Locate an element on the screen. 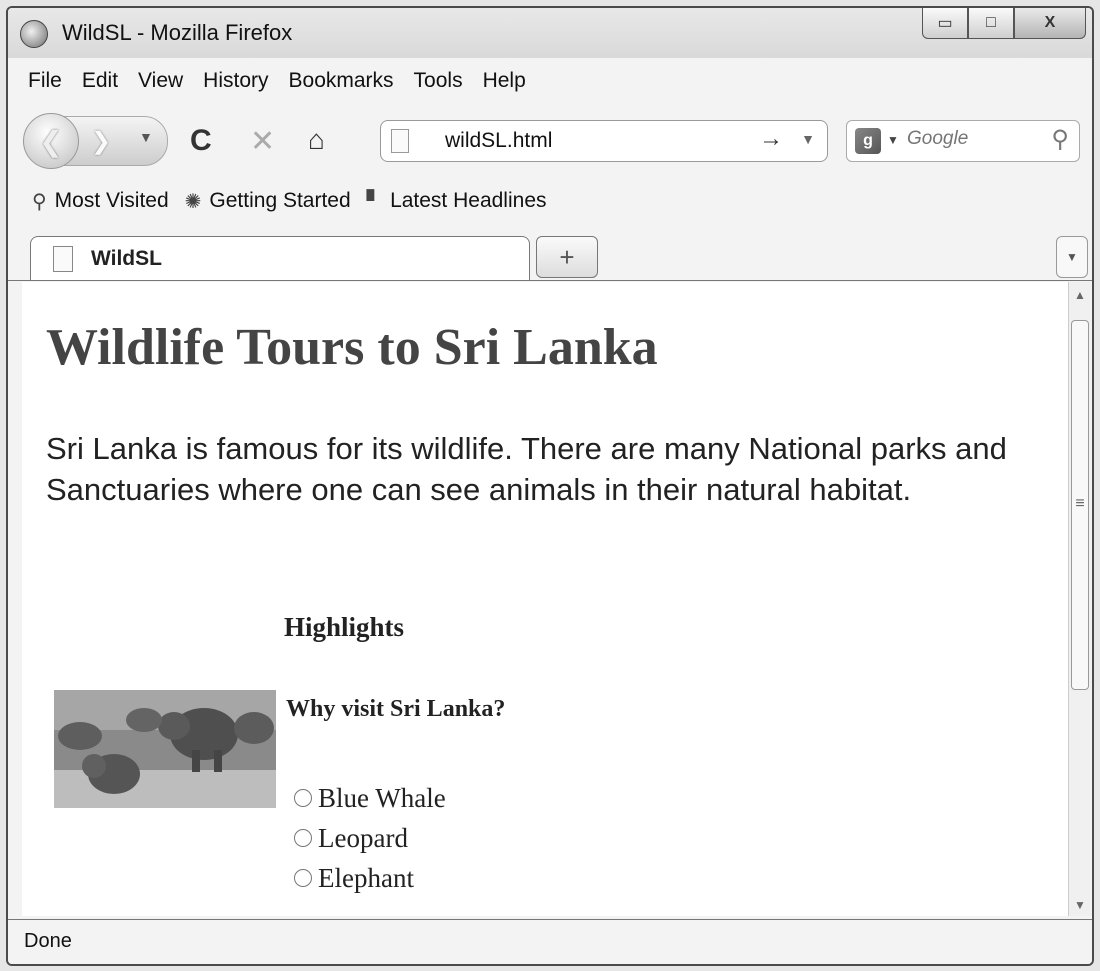  title-bar: WildSL - Mozilla Firefox ▭ □ X is located at coordinates (550, 33).